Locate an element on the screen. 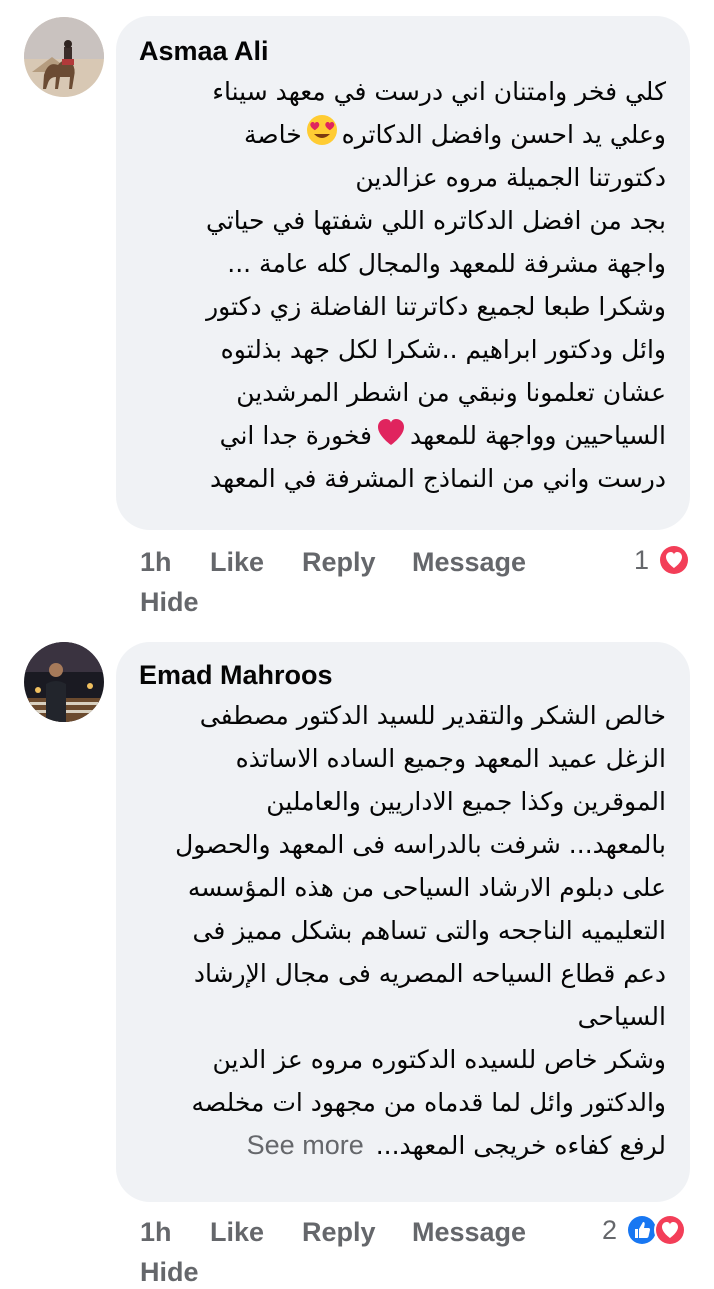 The width and height of the screenshot is (714, 1289). comment-line: الزغل عميد المعهد وجميع الساده الاساتذه is located at coordinates (450, 758).